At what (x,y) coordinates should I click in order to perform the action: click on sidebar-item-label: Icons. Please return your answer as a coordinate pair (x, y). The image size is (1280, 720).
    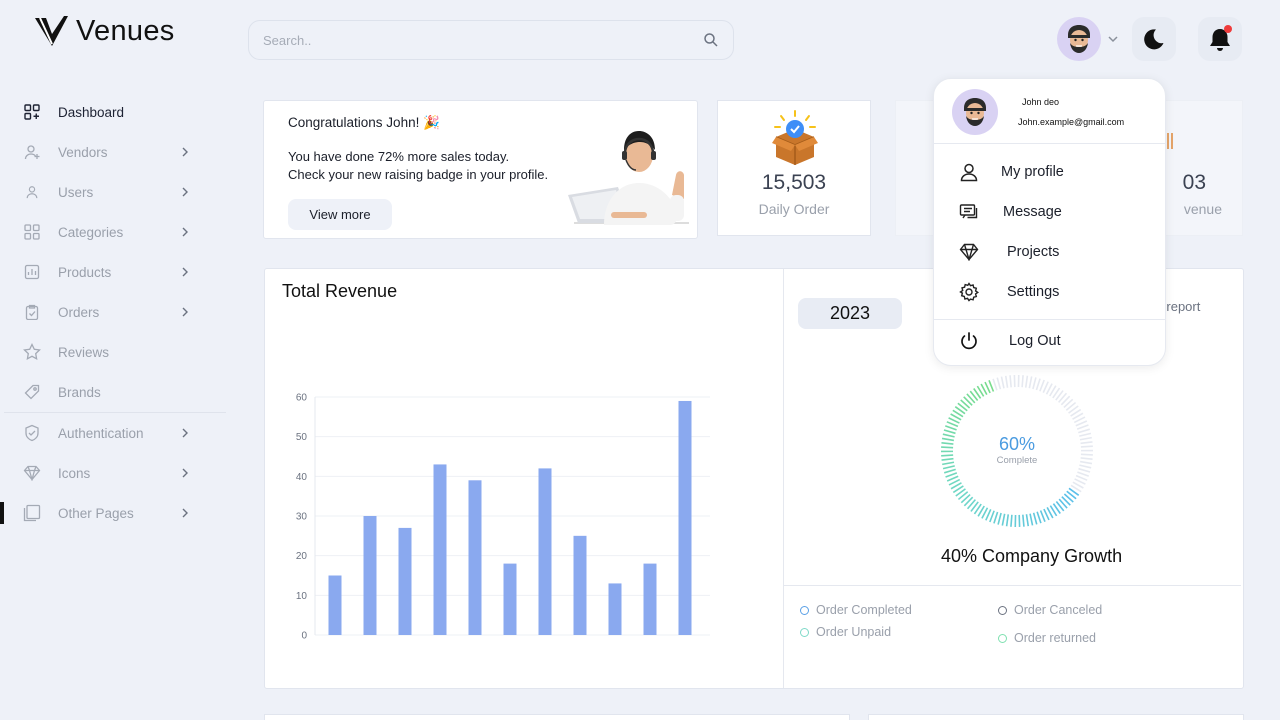
    Looking at the image, I should click on (74, 473).